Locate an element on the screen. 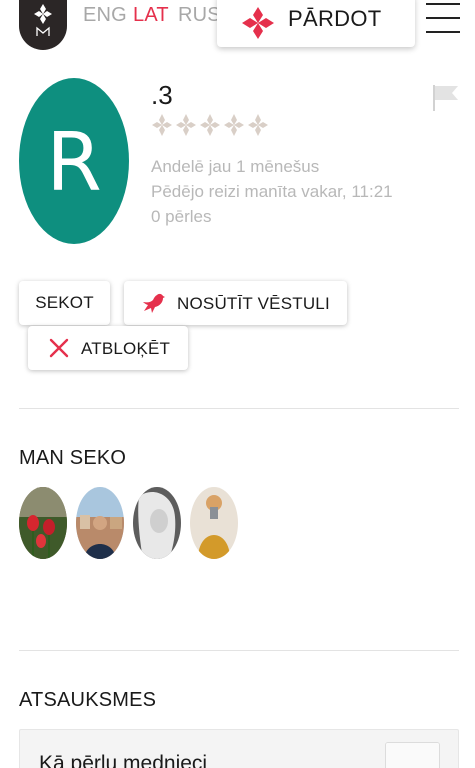  top-header: ENG LAT RUS PĀRDOT is located at coordinates (237, 30).